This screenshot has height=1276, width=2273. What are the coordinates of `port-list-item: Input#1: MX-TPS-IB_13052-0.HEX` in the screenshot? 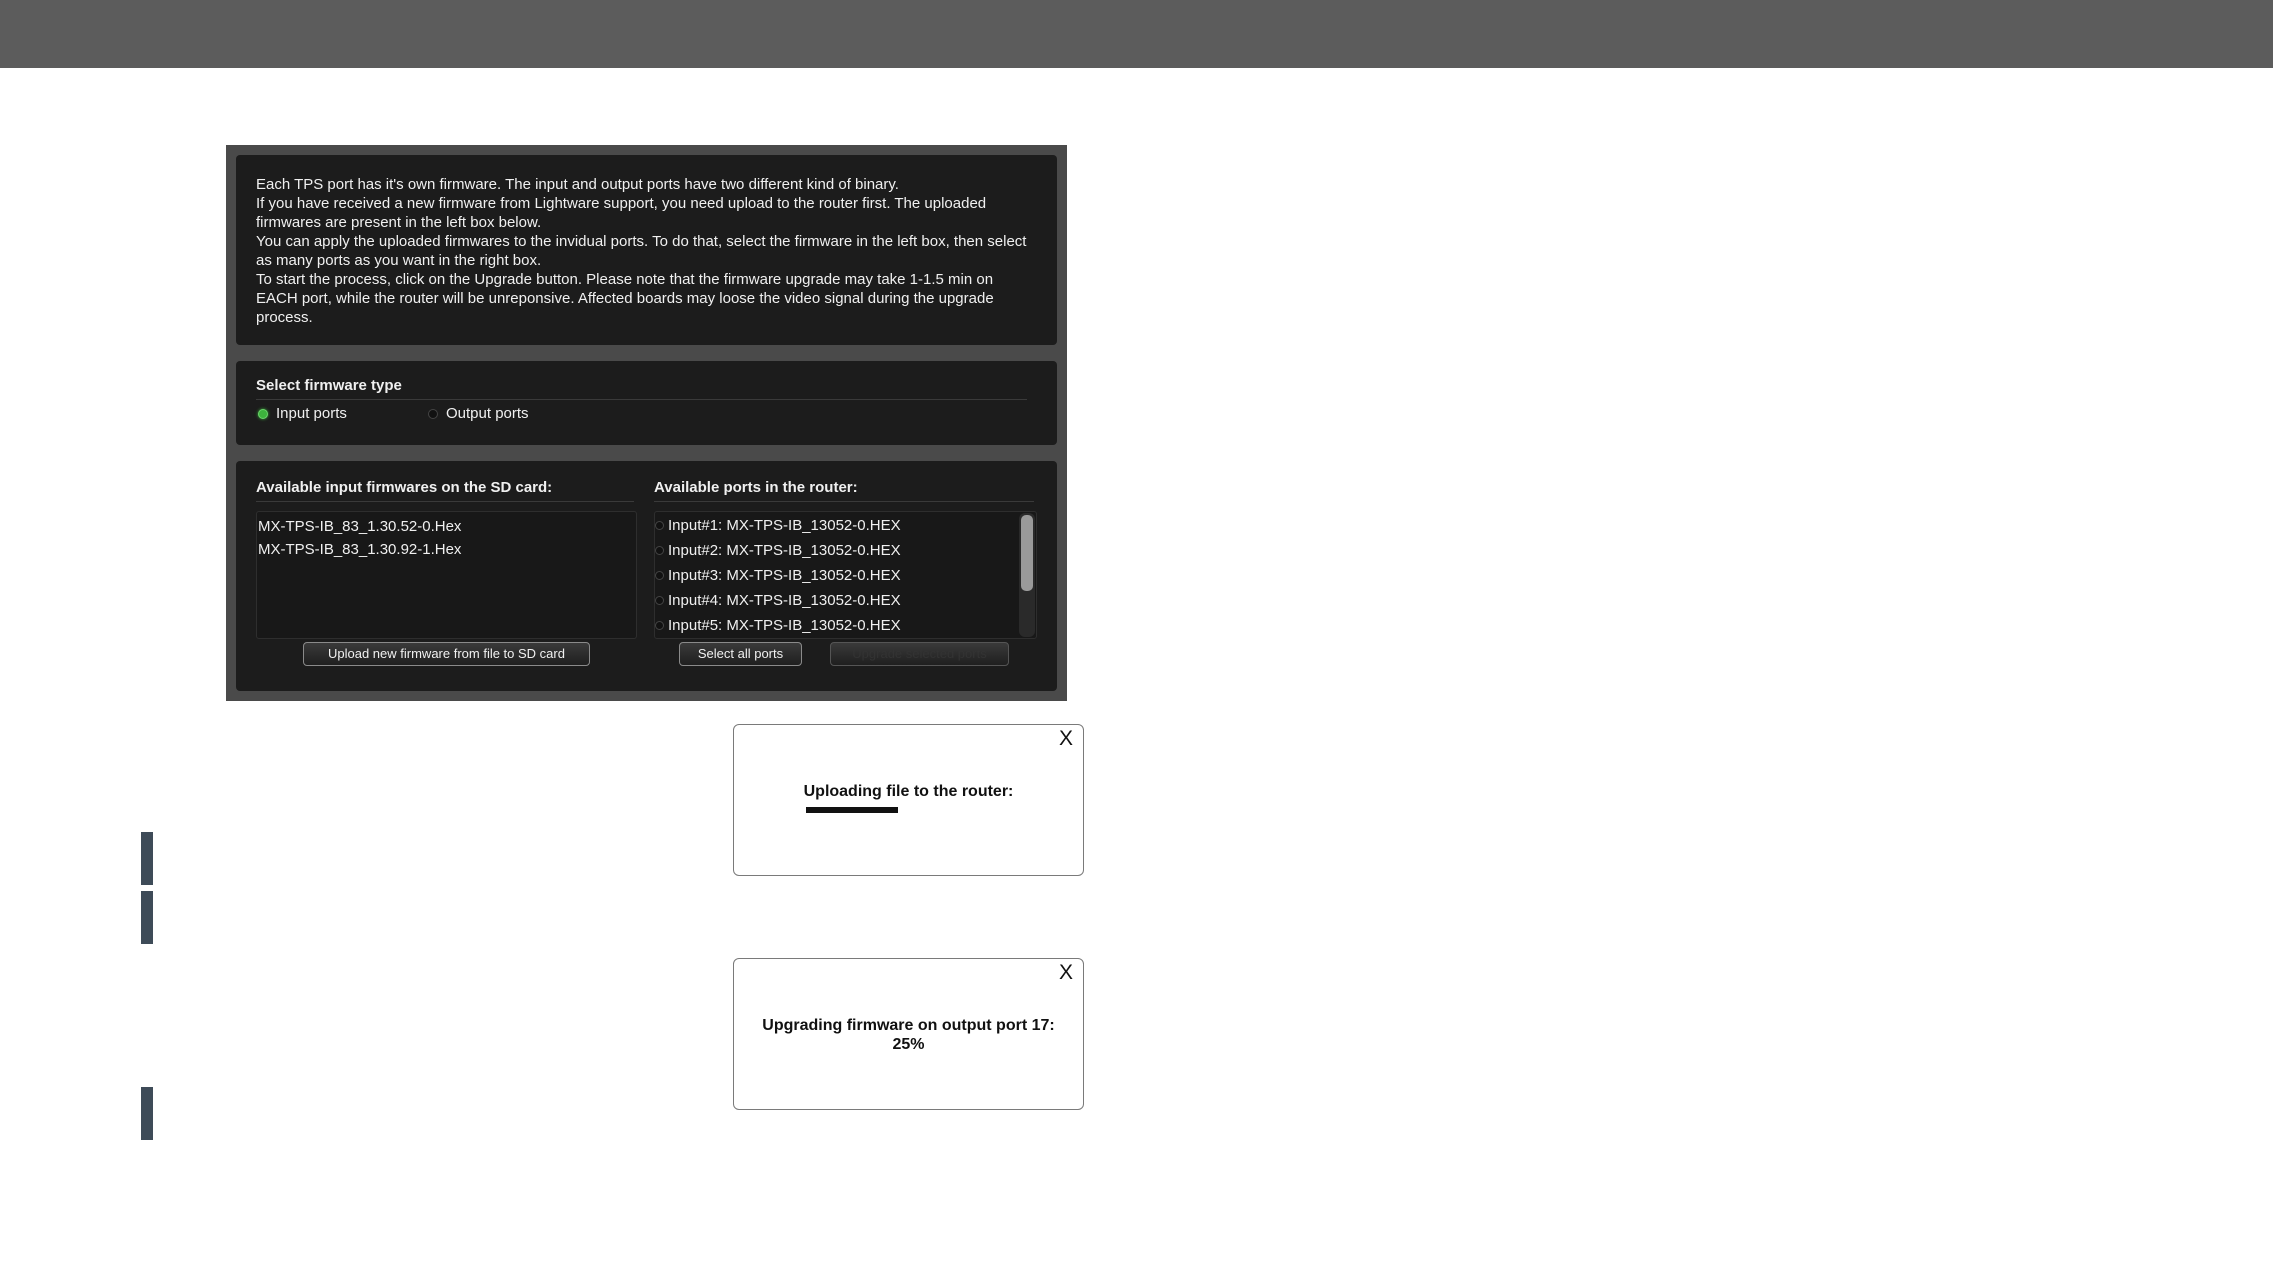 It's located at (845, 525).